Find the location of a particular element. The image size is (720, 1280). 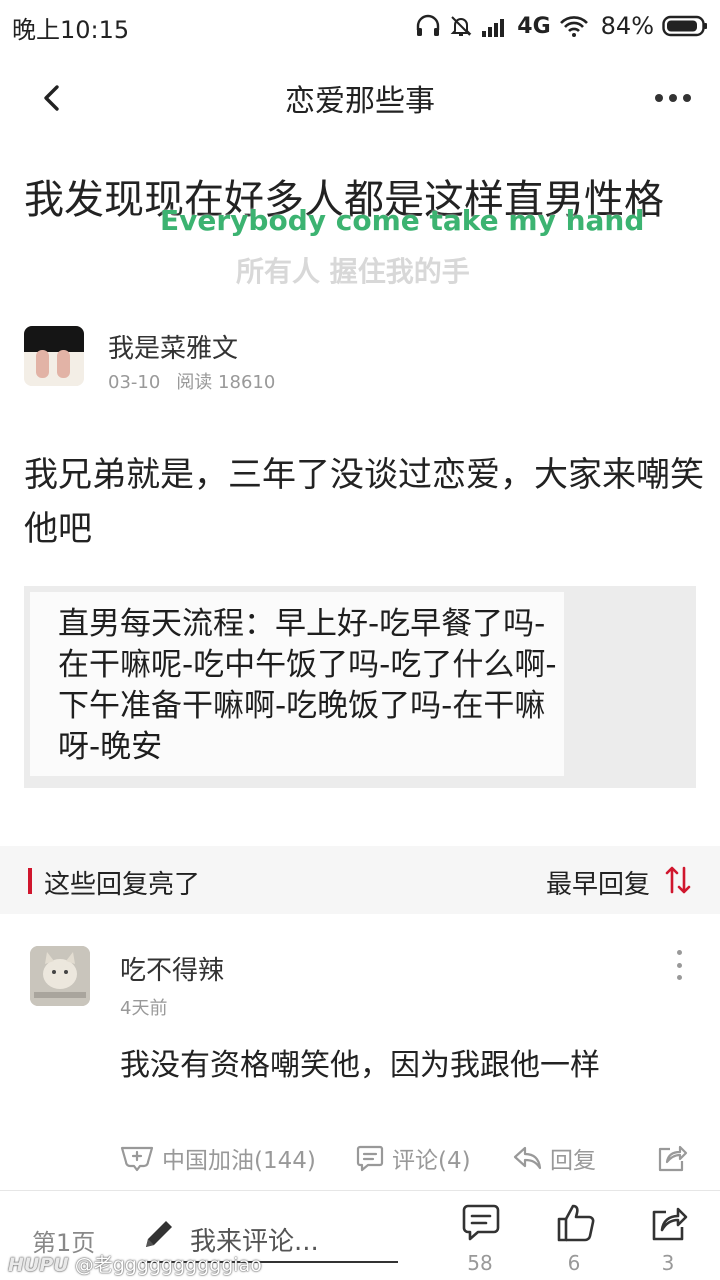

post-meta: 03-10 阅读 18610 is located at coordinates (191, 381).